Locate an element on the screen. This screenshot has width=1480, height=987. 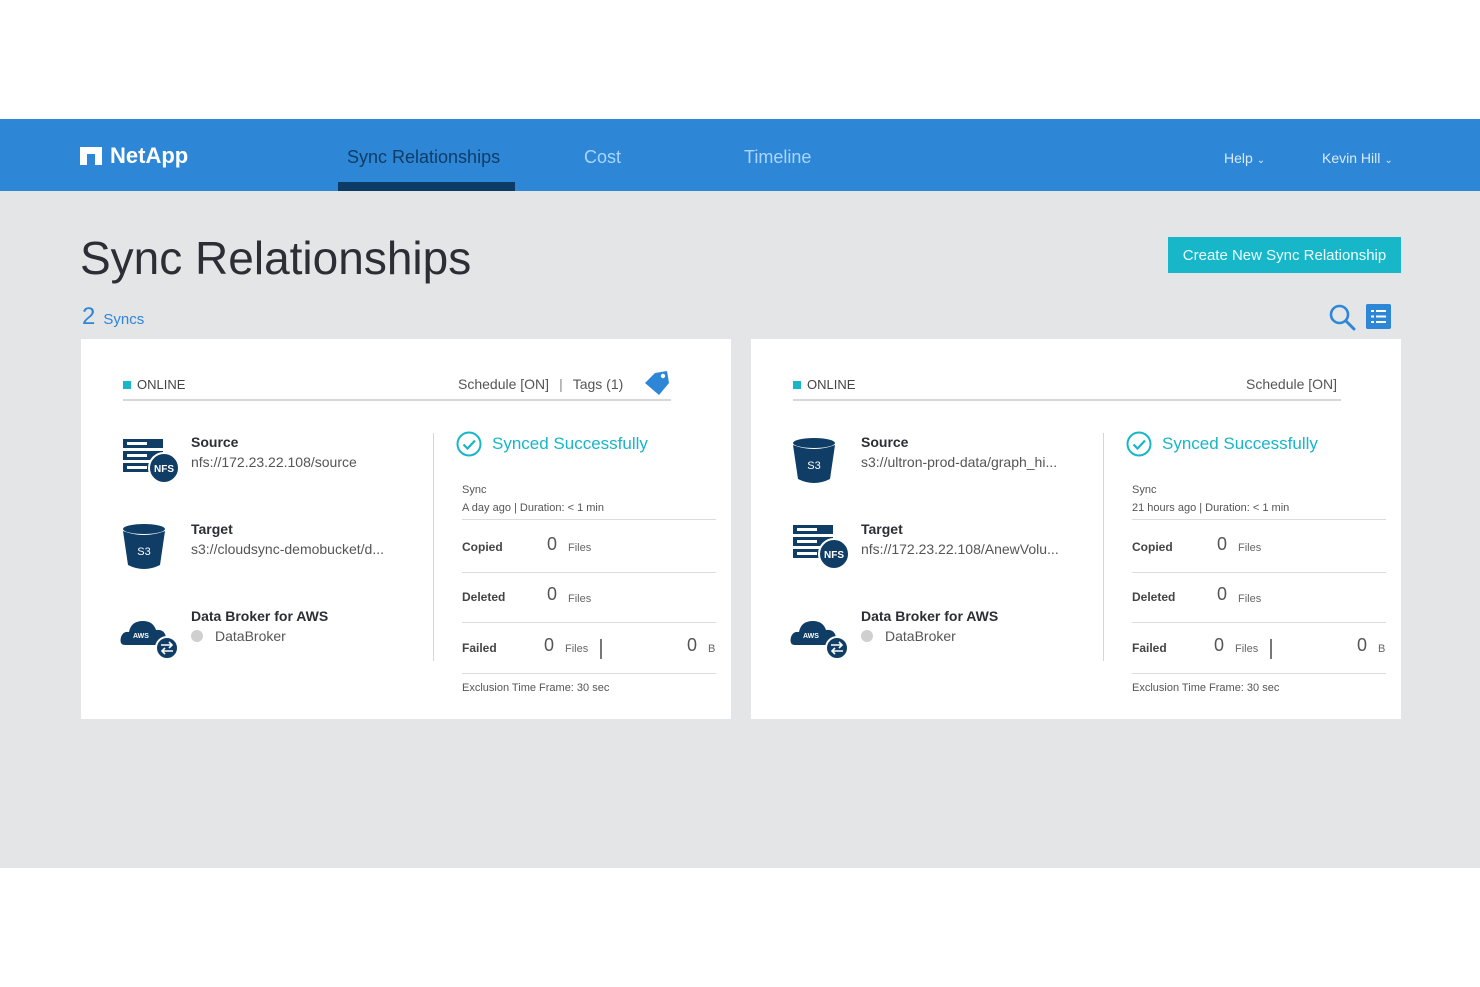
netapp-logo-icon is located at coordinates (91, 156).